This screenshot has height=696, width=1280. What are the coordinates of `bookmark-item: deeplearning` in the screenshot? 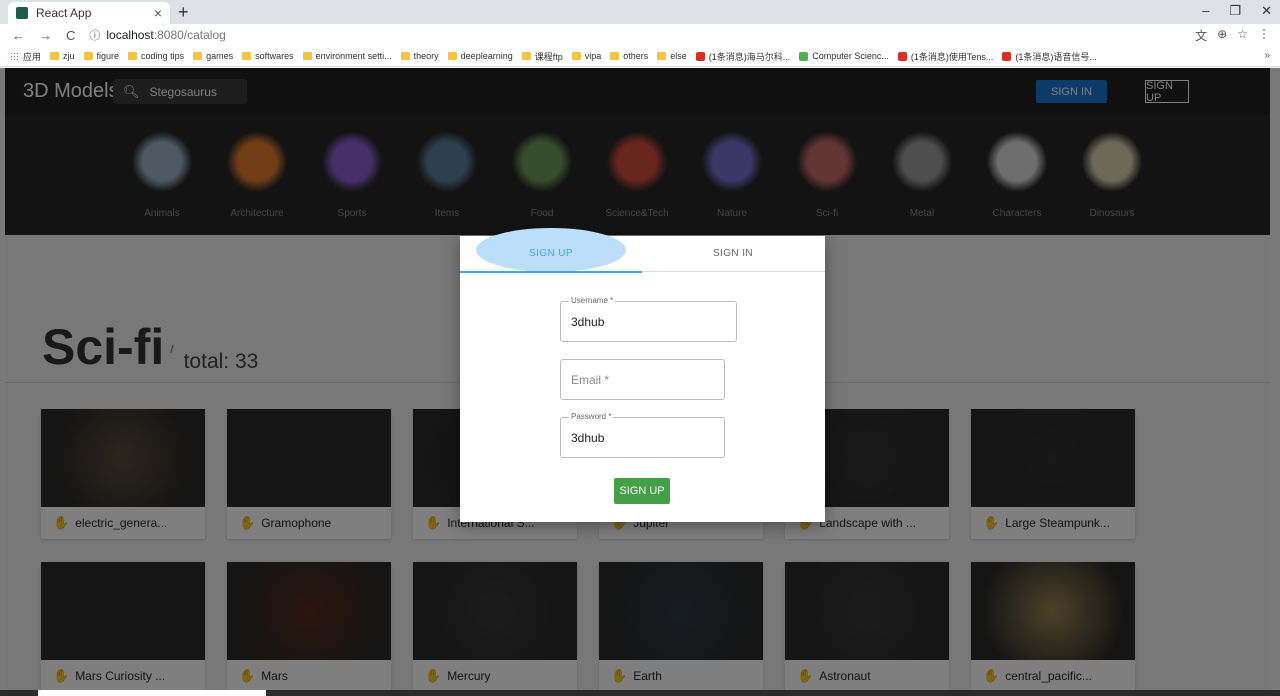 It's located at (480, 56).